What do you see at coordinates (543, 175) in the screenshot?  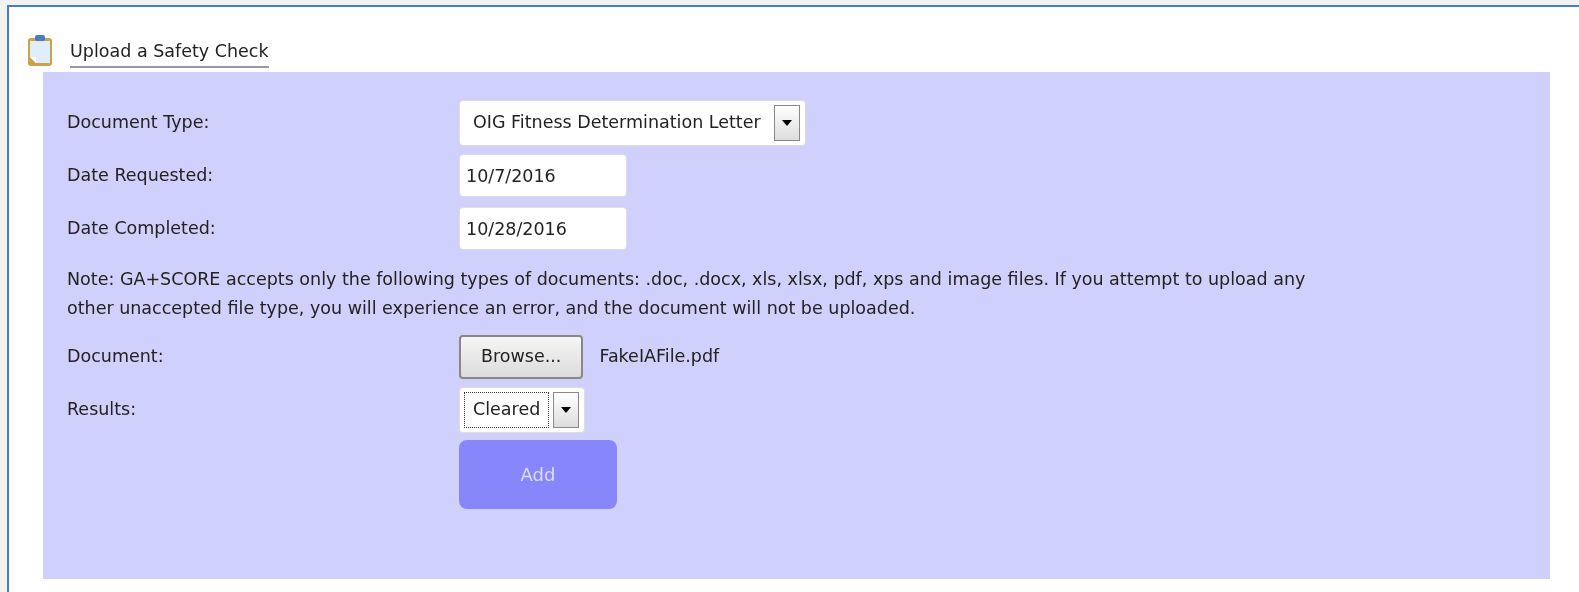 I see `date-field: 10/7/2016` at bounding box center [543, 175].